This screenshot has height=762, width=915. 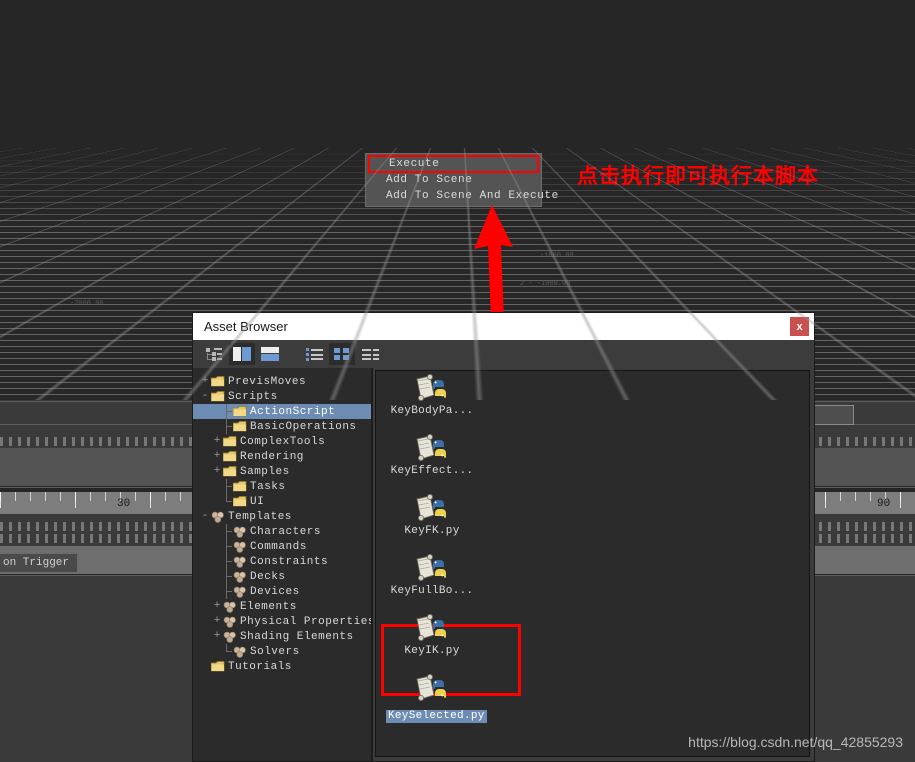 What do you see at coordinates (462, 196) in the screenshot?
I see `context-menu-item-add-to-scene-and-execute: Add To Scene And Execute` at bounding box center [462, 196].